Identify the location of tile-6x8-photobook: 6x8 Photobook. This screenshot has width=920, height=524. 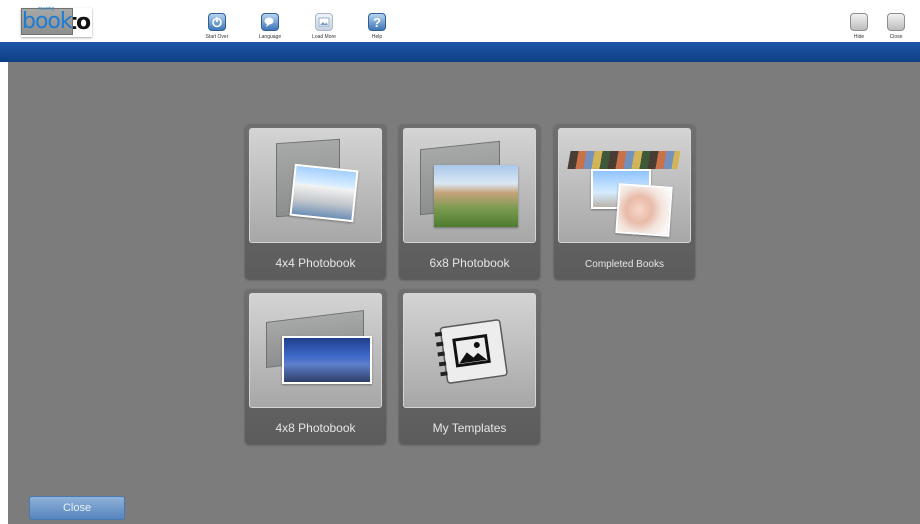
(469, 201).